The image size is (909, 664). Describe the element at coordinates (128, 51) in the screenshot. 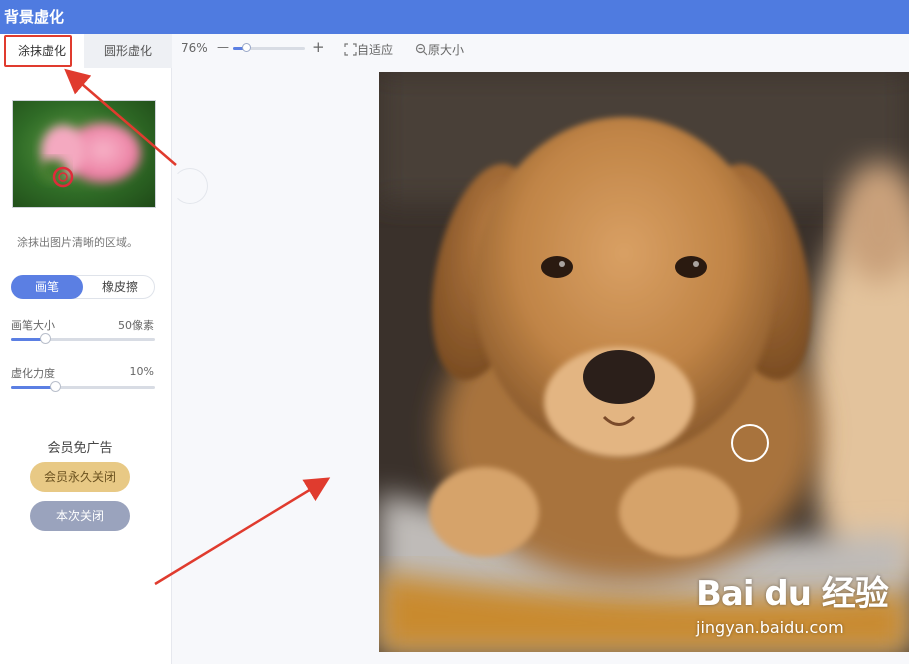

I see `tab-circle-blur: 圆形虚化` at that location.